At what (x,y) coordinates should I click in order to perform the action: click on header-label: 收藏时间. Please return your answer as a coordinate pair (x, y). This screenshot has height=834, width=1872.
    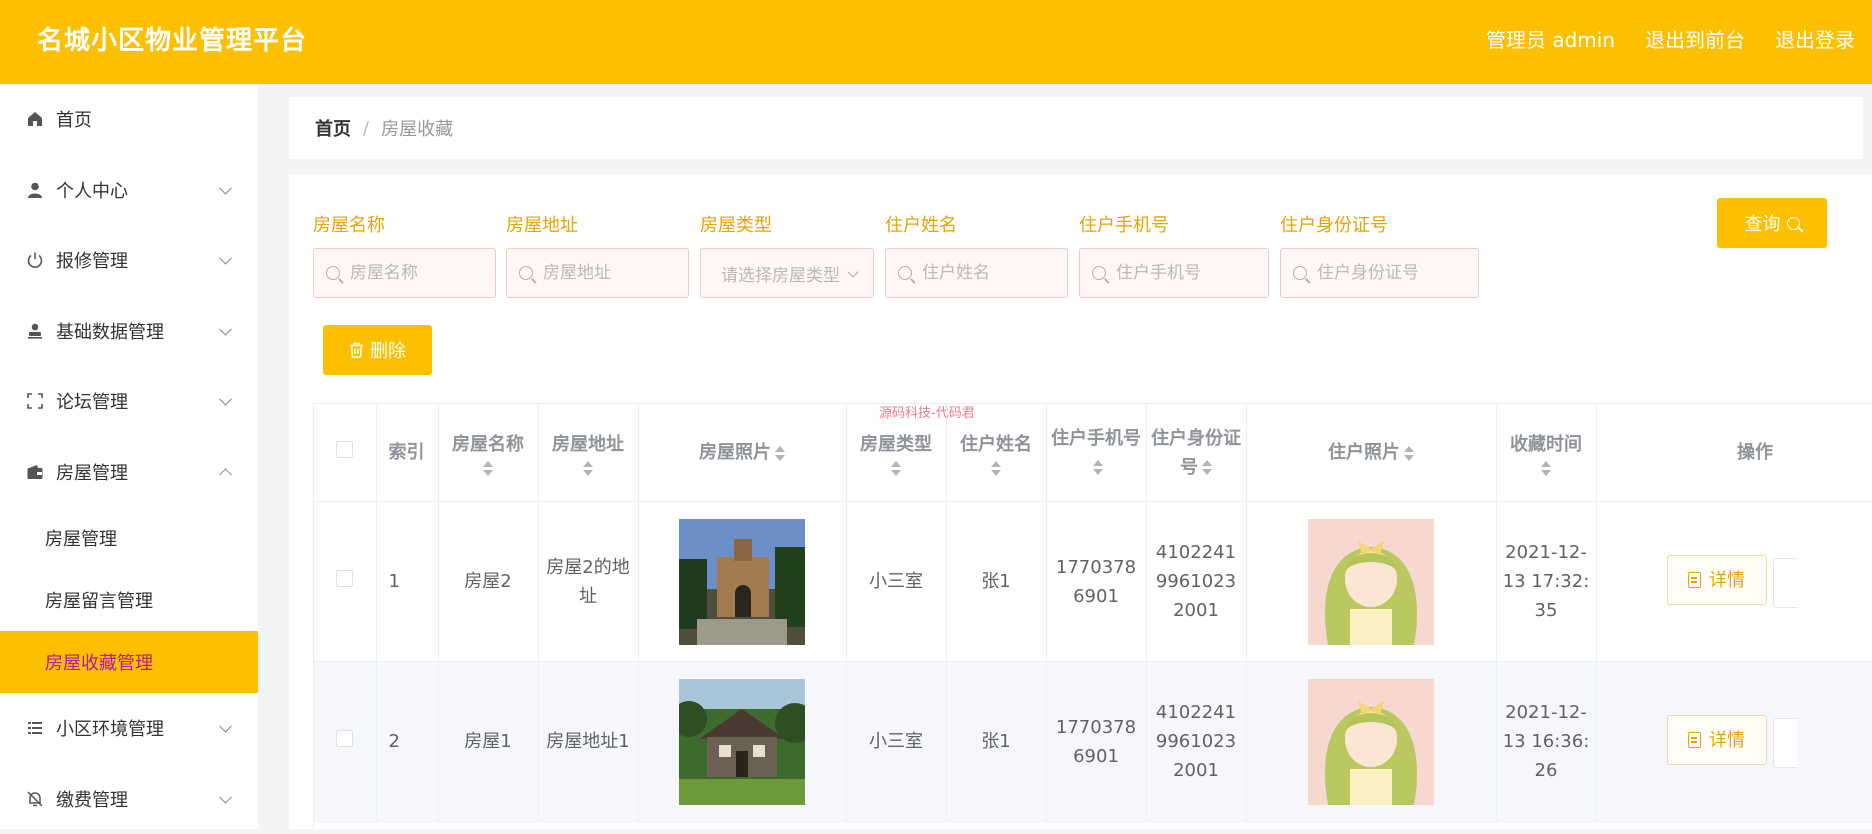
    Looking at the image, I should click on (1546, 444).